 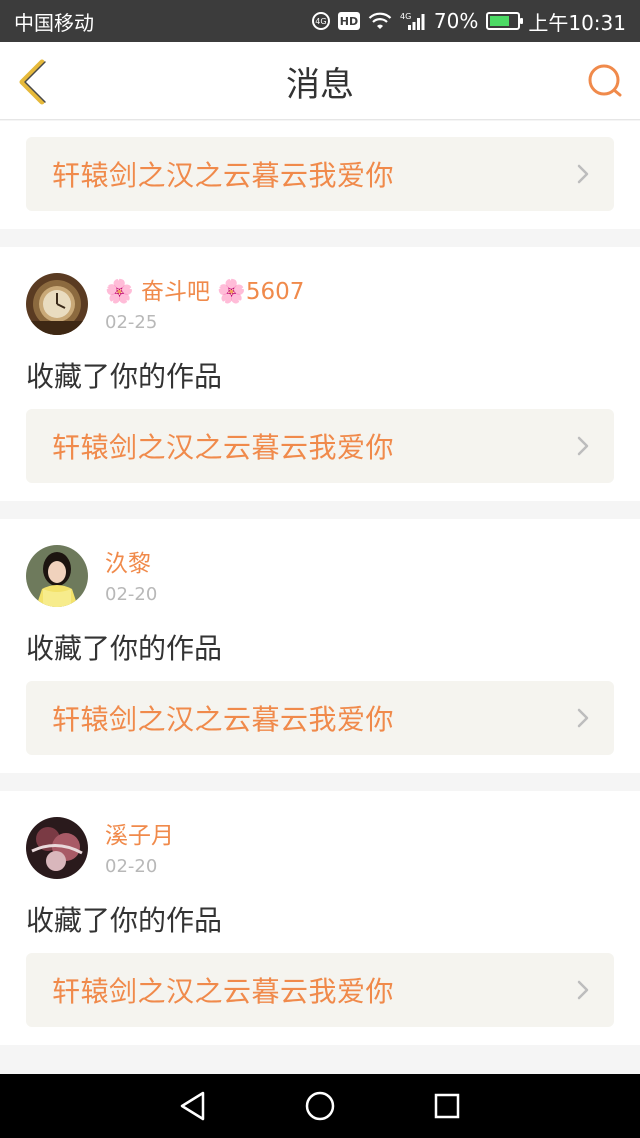 I want to click on user-meta: 汣黎 02-20, so click(x=131, y=577).